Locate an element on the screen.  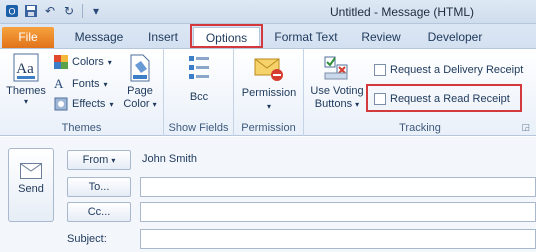
colors-label: Colors is located at coordinates (88, 62).